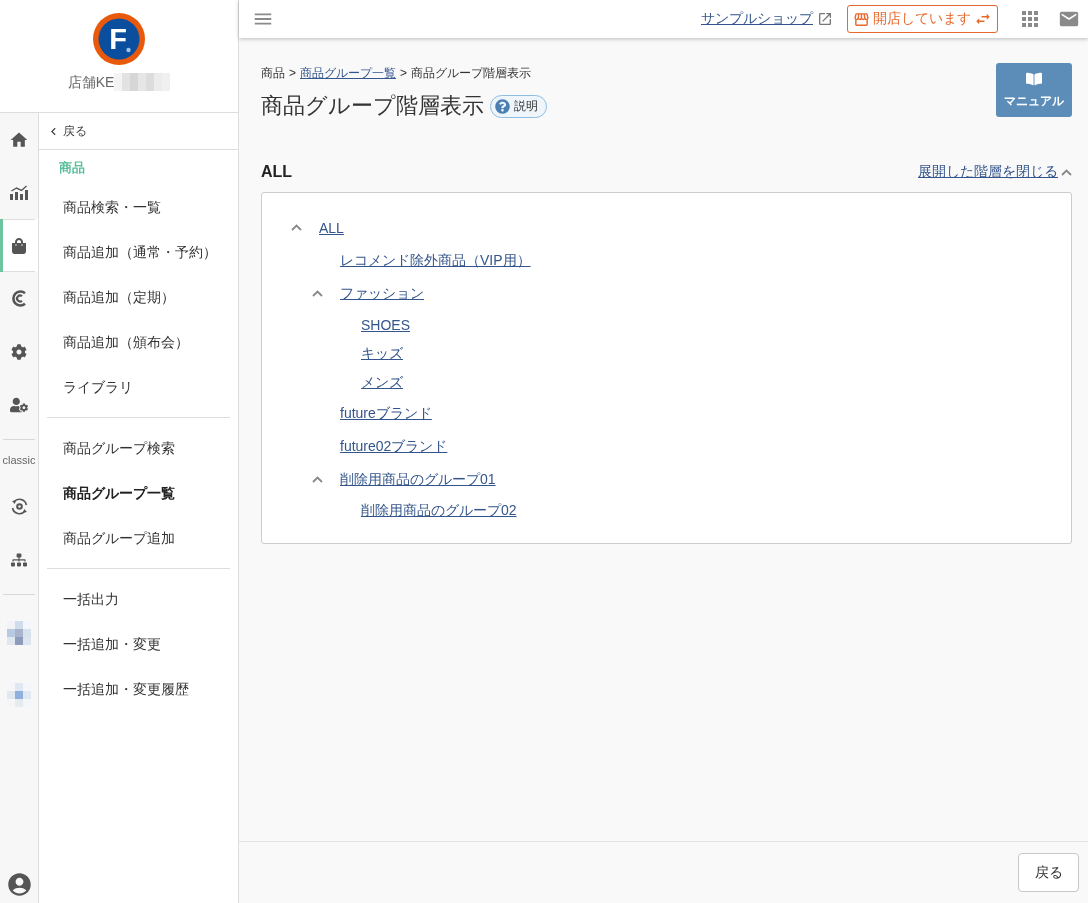  What do you see at coordinates (91, 82) in the screenshot?
I see `store-name: 店舗KE` at bounding box center [91, 82].